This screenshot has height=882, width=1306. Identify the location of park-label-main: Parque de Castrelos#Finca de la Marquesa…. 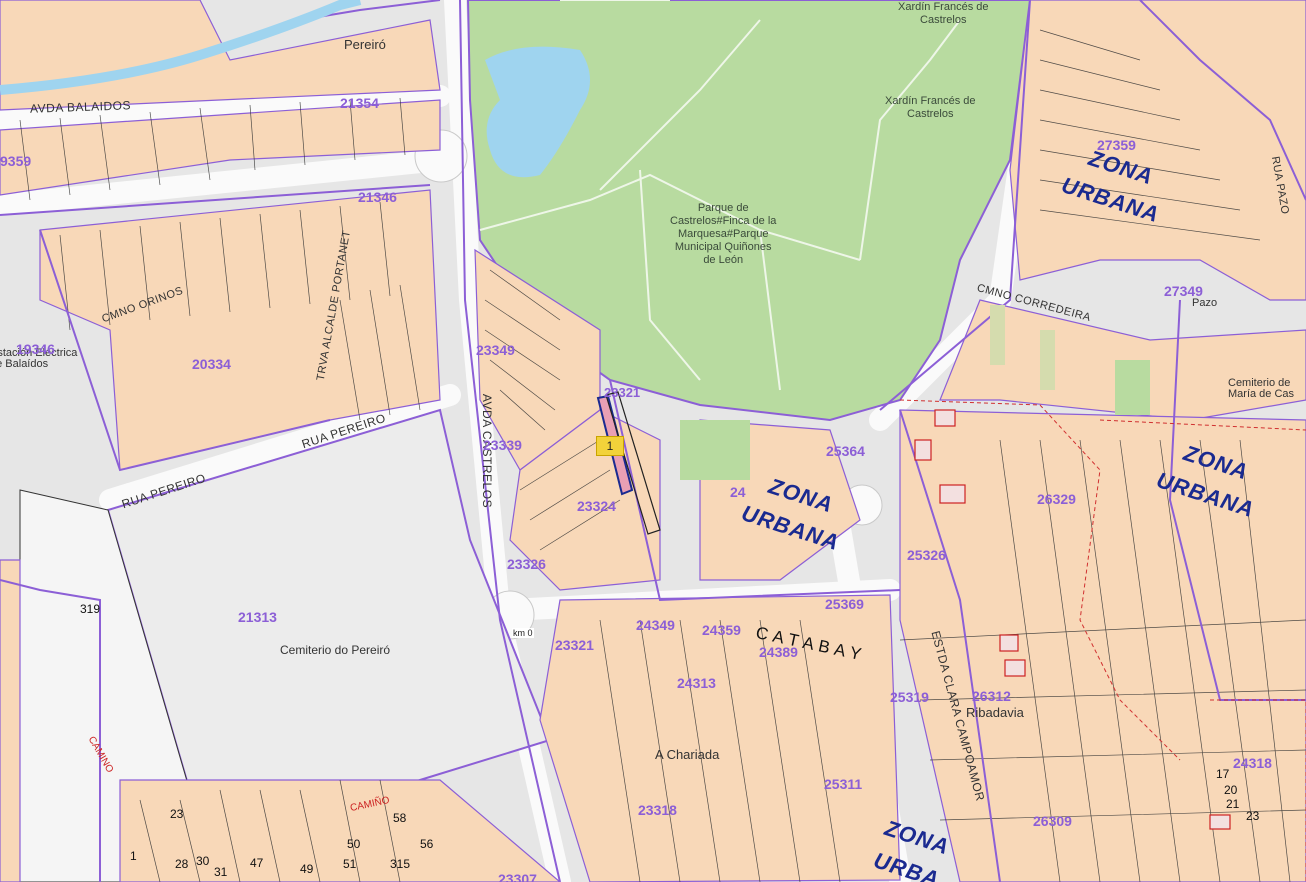
(723, 234).